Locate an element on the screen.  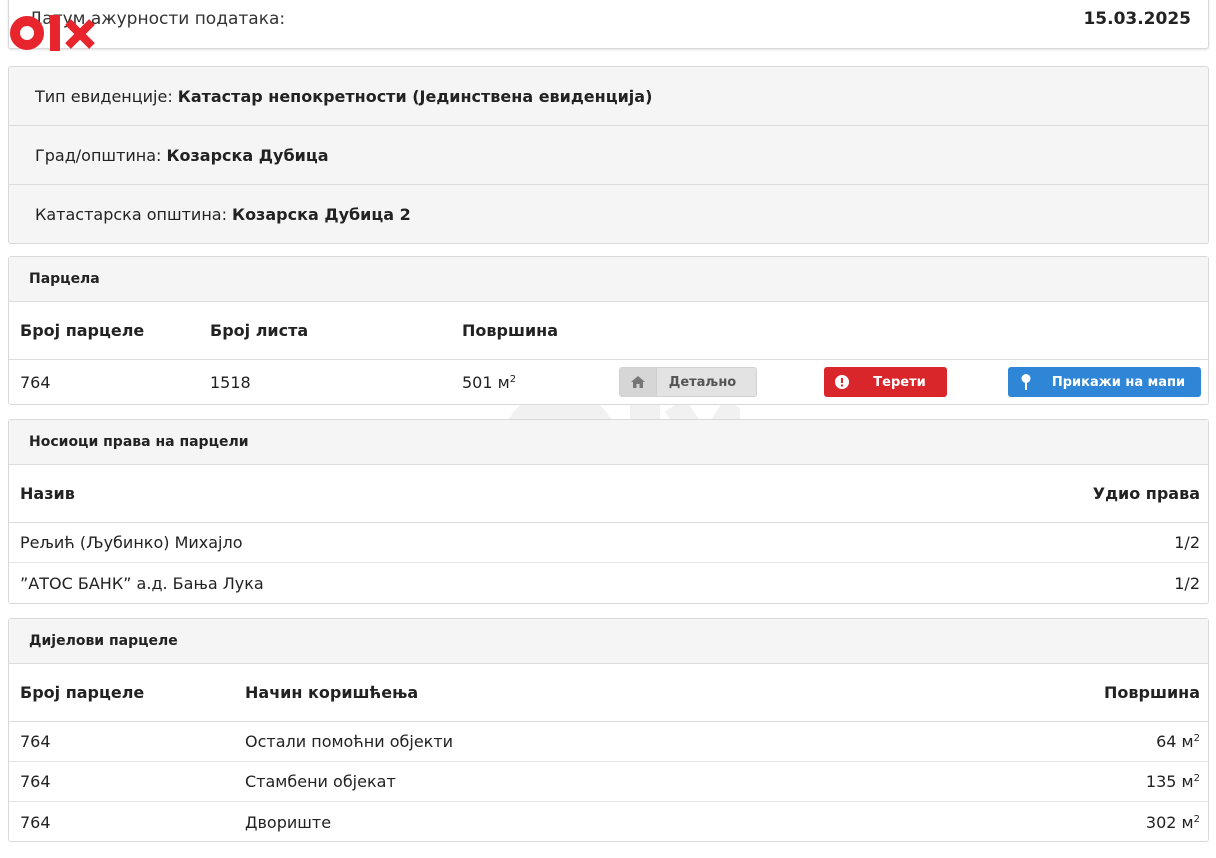
rights-holders-header: Назив Удио права is located at coordinates (608, 494).